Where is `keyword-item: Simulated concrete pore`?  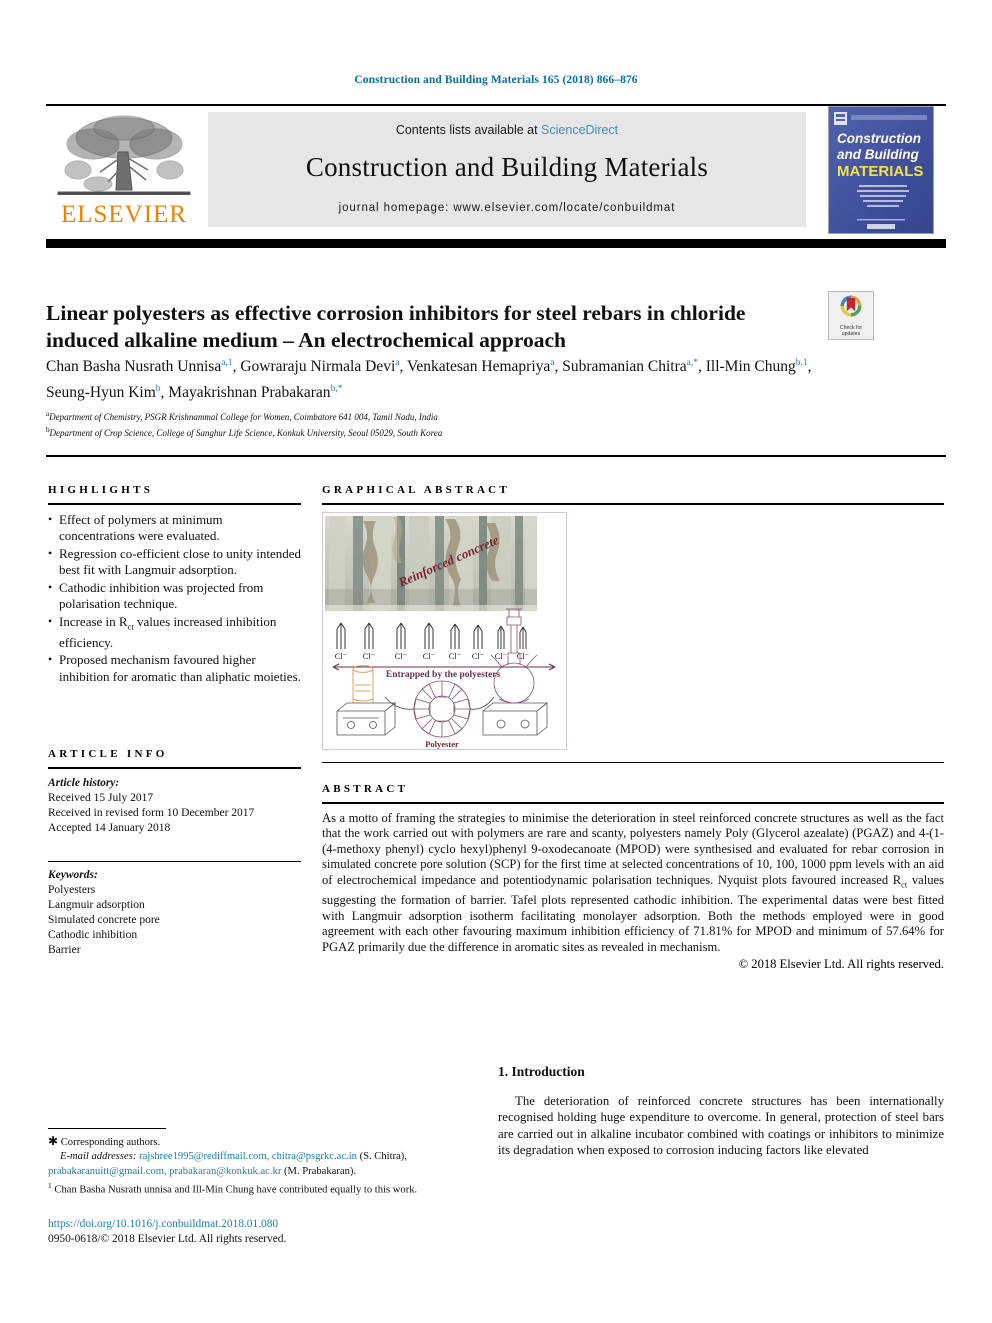 keyword-item: Simulated concrete pore is located at coordinates (104, 920).